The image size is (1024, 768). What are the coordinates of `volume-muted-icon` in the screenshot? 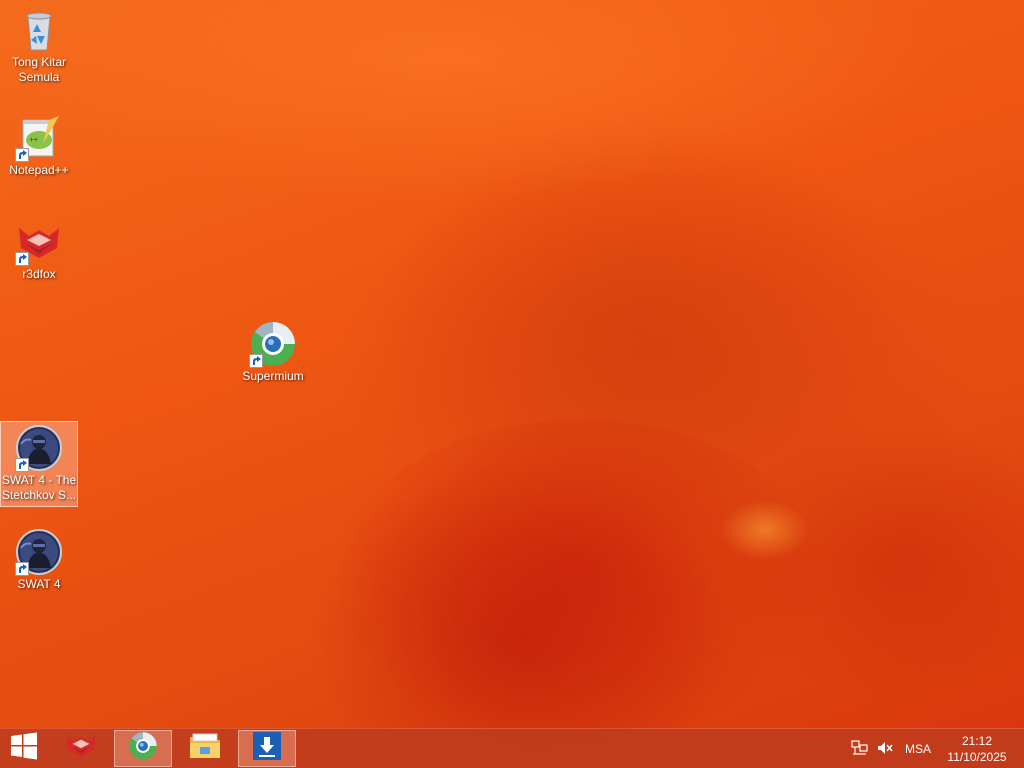 It's located at (885, 749).